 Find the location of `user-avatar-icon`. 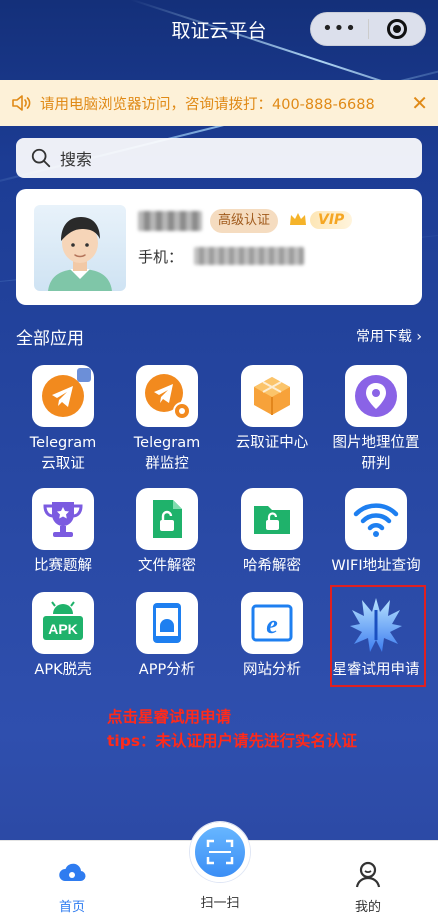

user-avatar-icon is located at coordinates (80, 254).